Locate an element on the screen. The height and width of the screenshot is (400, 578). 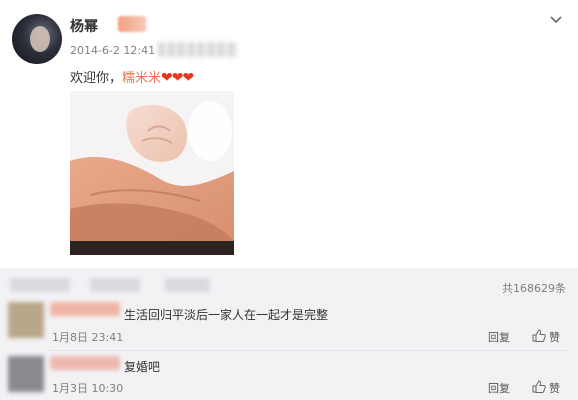
chevron-down-icon is located at coordinates (556, 20).